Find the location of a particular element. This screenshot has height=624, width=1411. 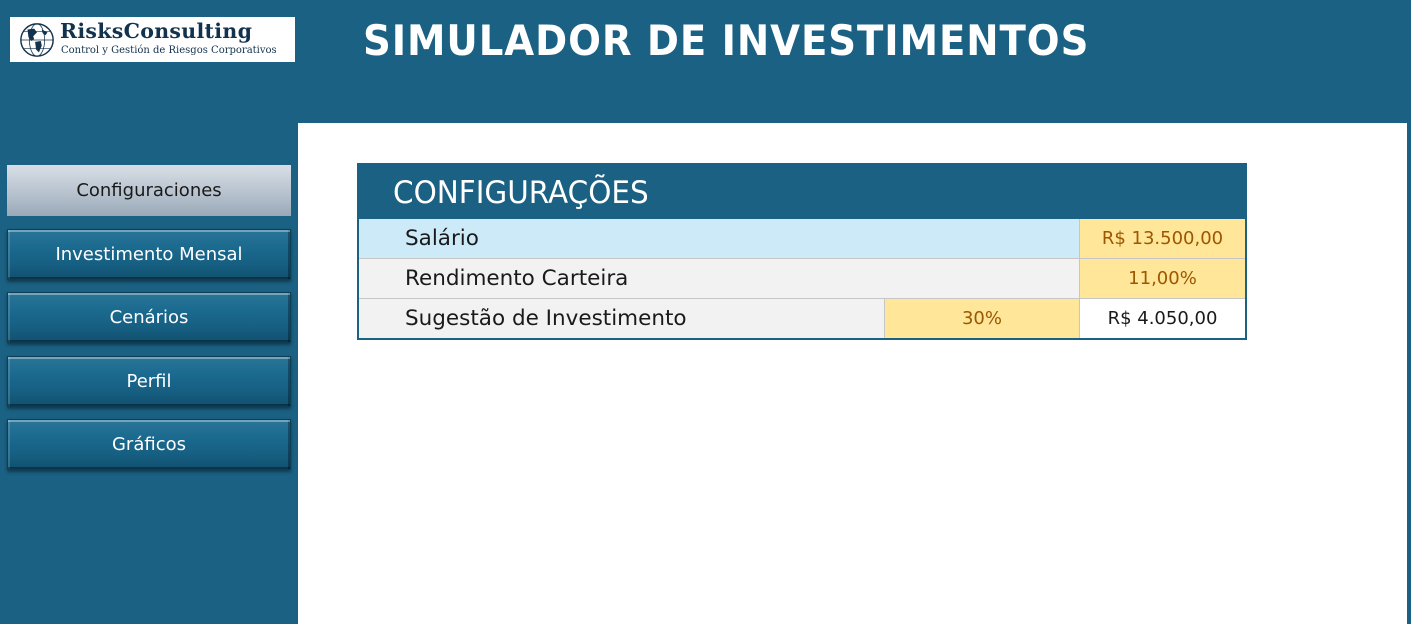

nav-button-investimento-mensal: Investimento Mensal is located at coordinates (149, 254).